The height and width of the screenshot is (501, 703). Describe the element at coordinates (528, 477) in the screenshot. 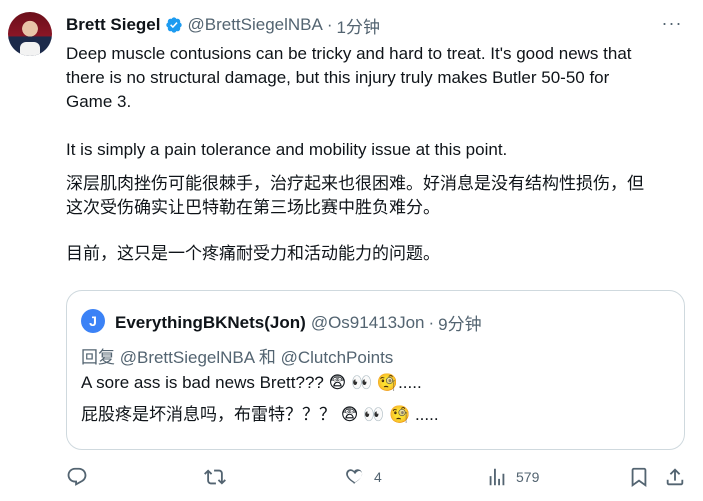

I see `views-count: 579` at that location.